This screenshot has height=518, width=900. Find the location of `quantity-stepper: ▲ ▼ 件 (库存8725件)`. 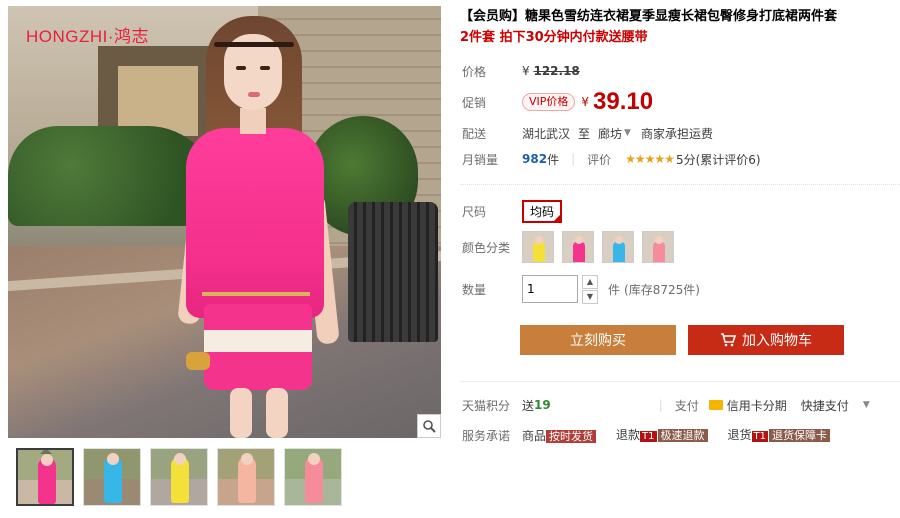

quantity-stepper: ▲ ▼ 件 (库存8725件) is located at coordinates (611, 289).